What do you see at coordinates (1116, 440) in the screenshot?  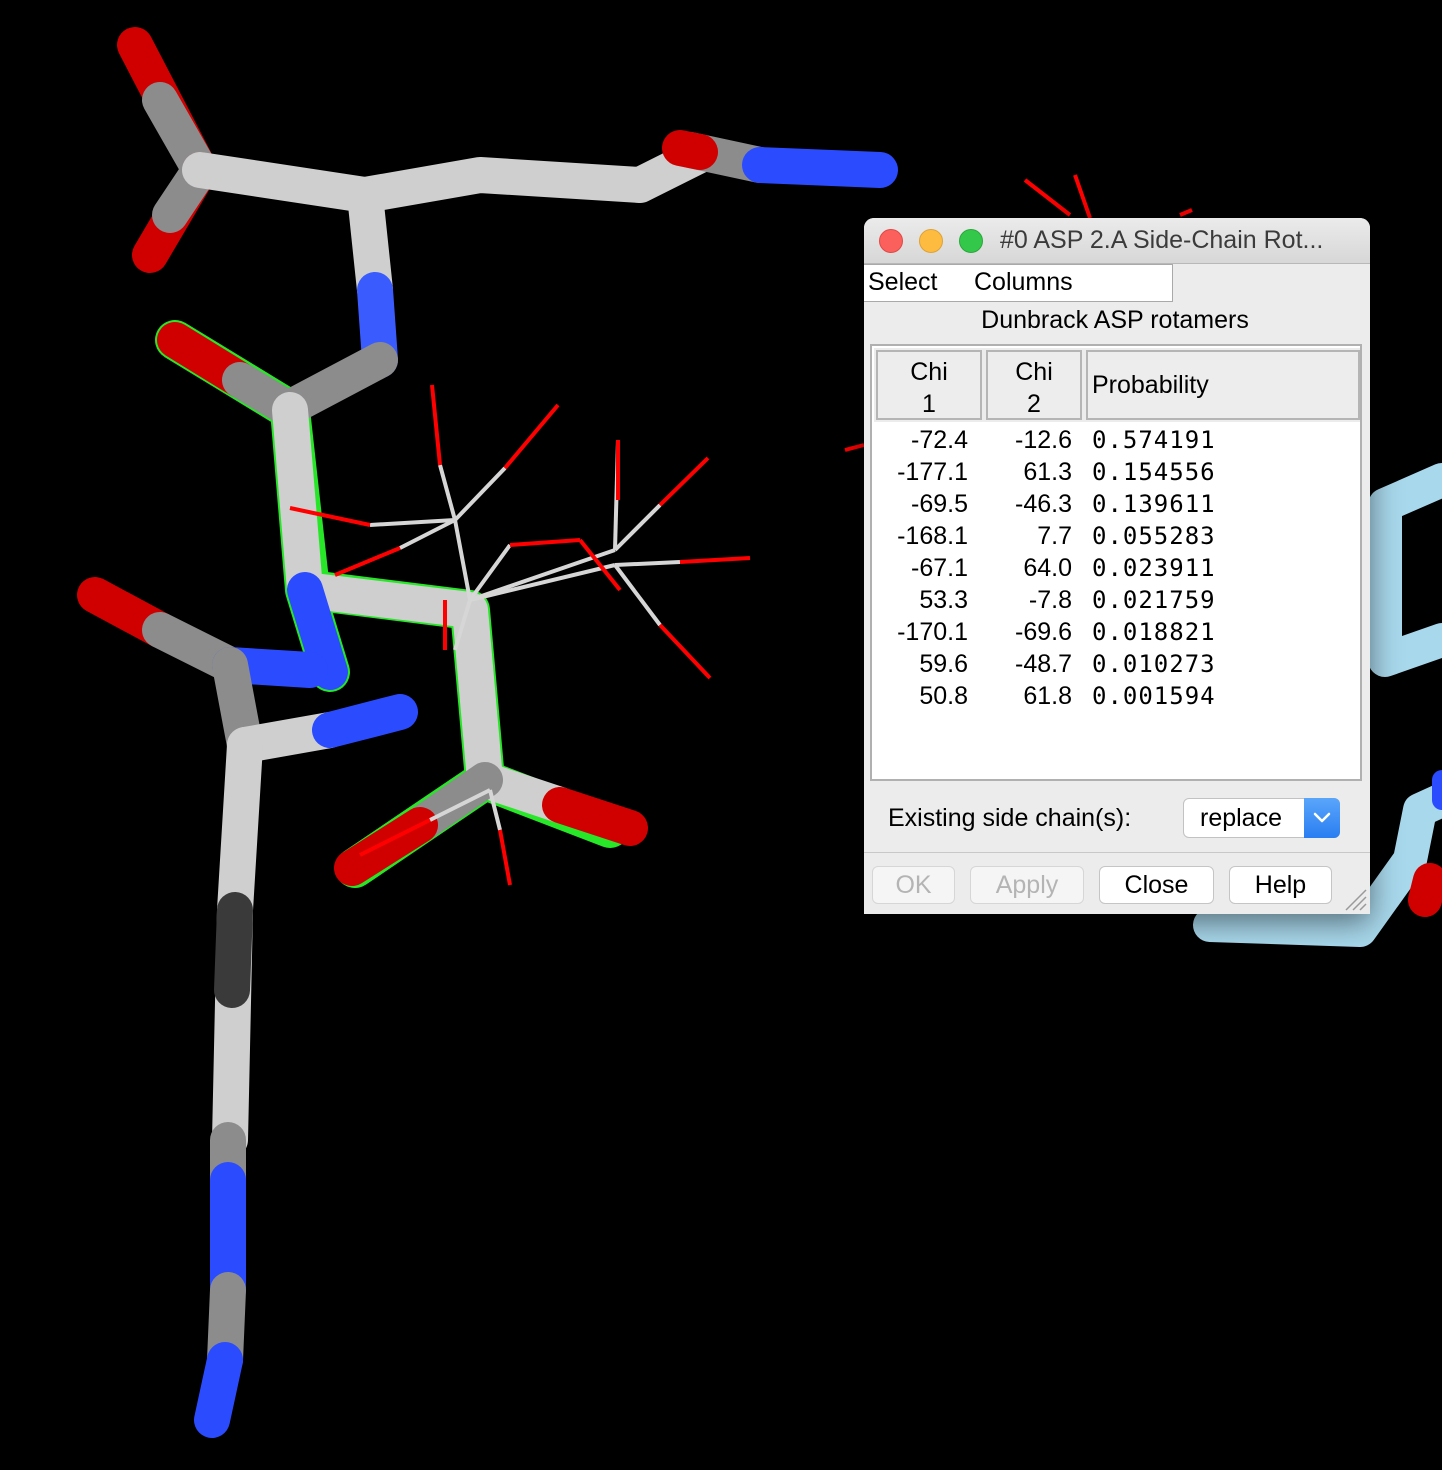 I see `table-row: -72.4 -12.6 0.574191` at bounding box center [1116, 440].